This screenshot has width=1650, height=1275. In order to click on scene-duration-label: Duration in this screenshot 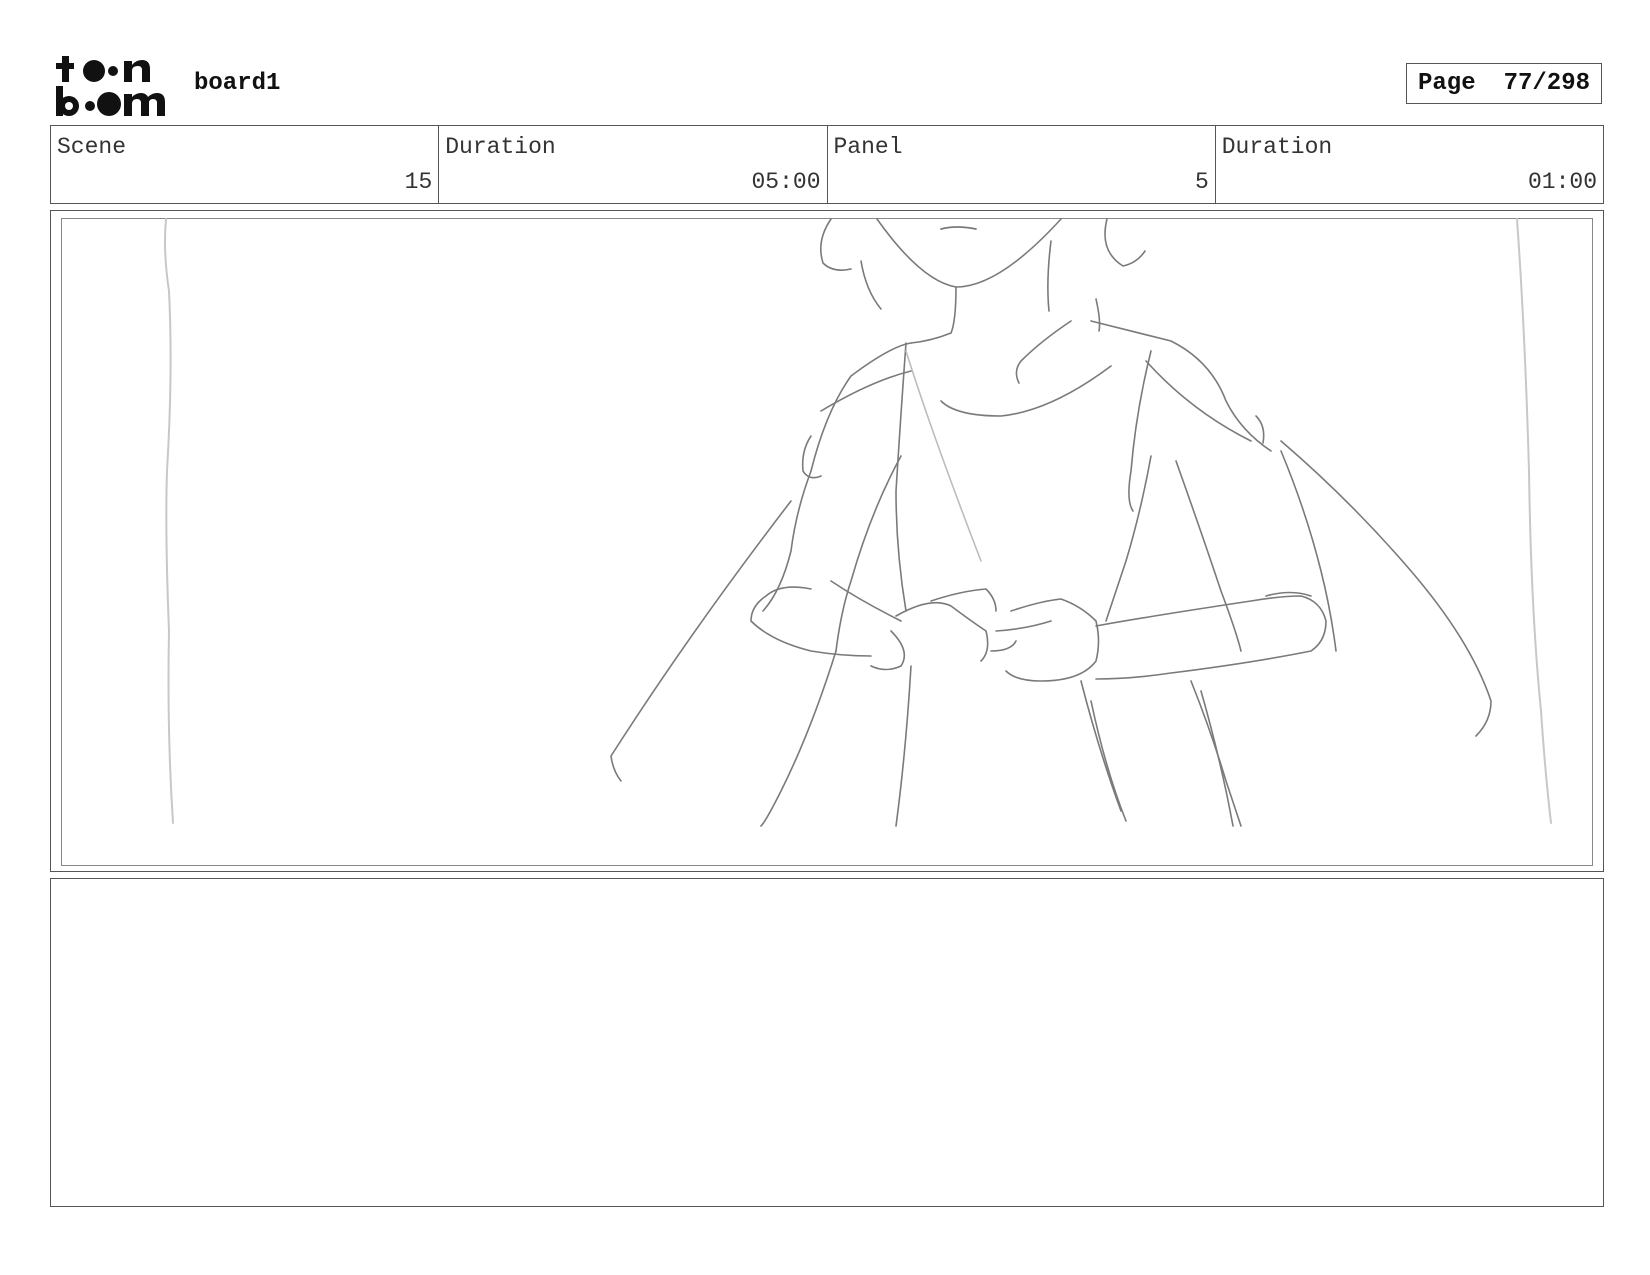, I will do `click(500, 147)`.